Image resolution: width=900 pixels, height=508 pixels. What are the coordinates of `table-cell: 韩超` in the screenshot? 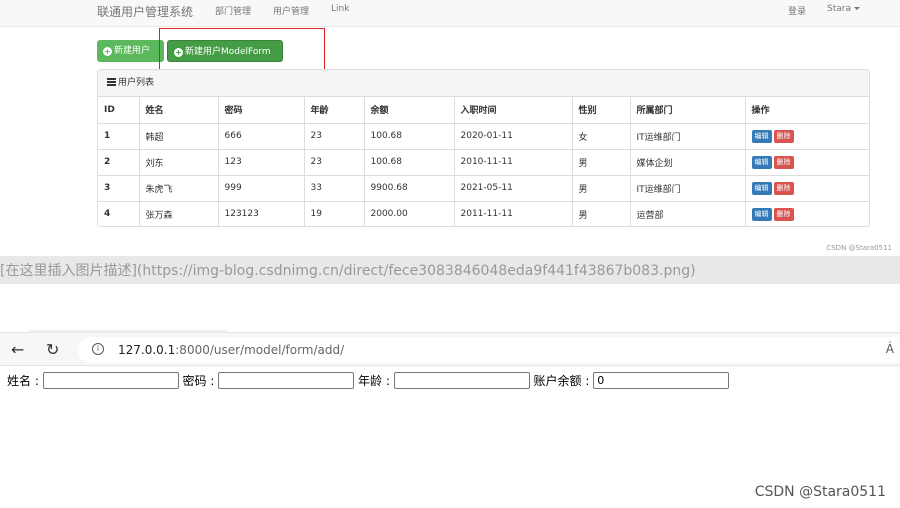 It's located at (178, 135).